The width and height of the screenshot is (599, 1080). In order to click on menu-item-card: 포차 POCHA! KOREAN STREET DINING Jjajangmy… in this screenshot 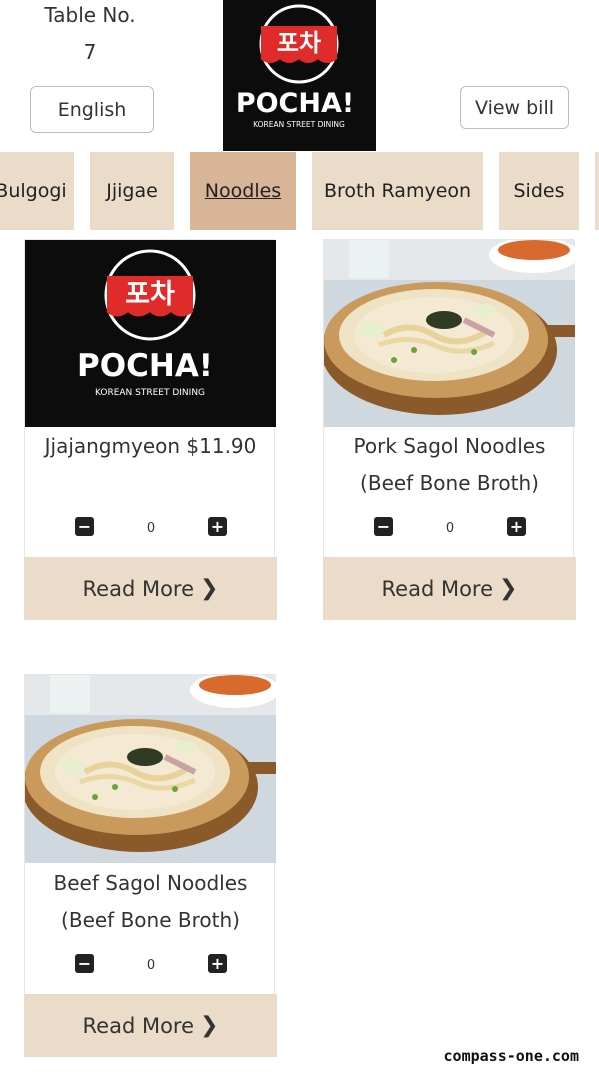, I will do `click(150, 429)`.